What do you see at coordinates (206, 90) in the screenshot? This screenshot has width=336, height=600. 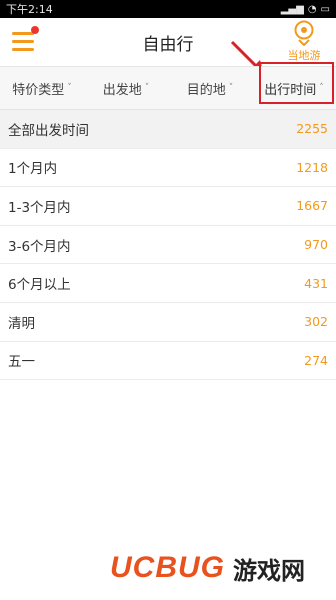 I see `filter-tab-label: 目的地` at bounding box center [206, 90].